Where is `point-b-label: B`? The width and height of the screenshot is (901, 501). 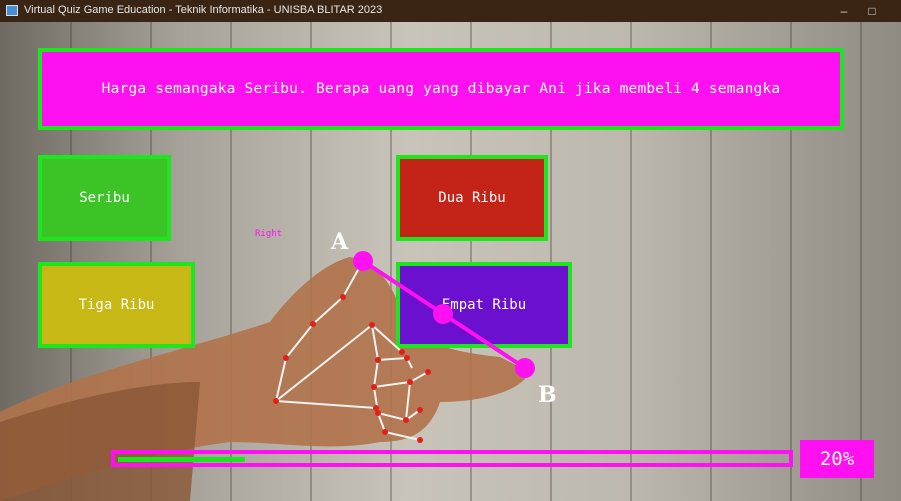 point-b-label: B is located at coordinates (547, 395).